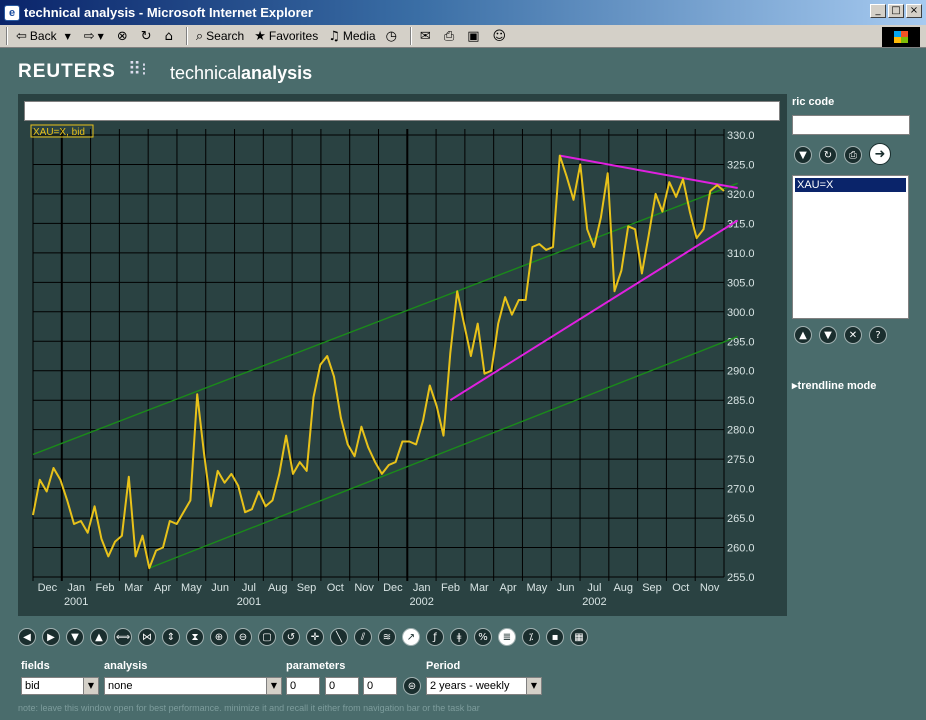 Image resolution: width=926 pixels, height=720 pixels. What do you see at coordinates (834, 385) in the screenshot?
I see `trendline-mode-link: ▸trendline mode` at bounding box center [834, 385].